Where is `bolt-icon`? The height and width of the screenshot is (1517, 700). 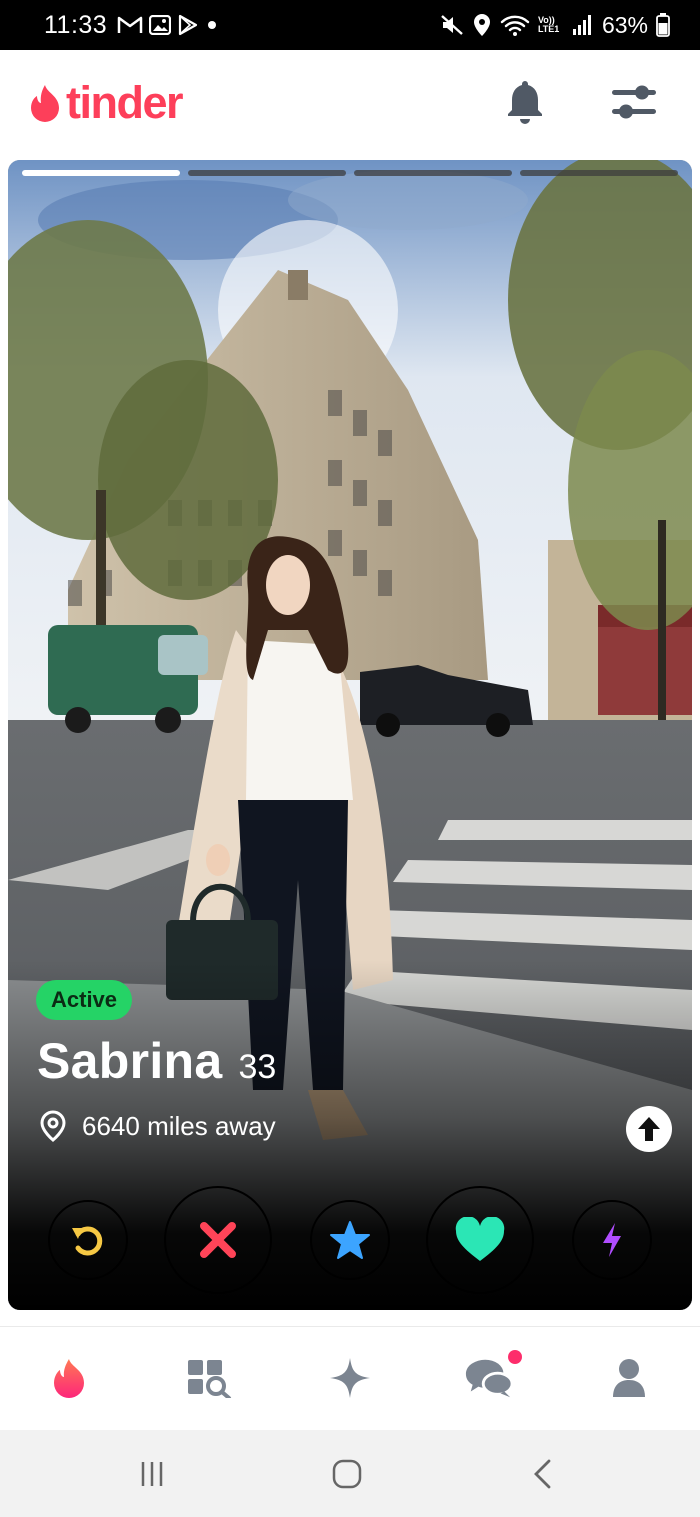
bolt-icon is located at coordinates (612, 1240).